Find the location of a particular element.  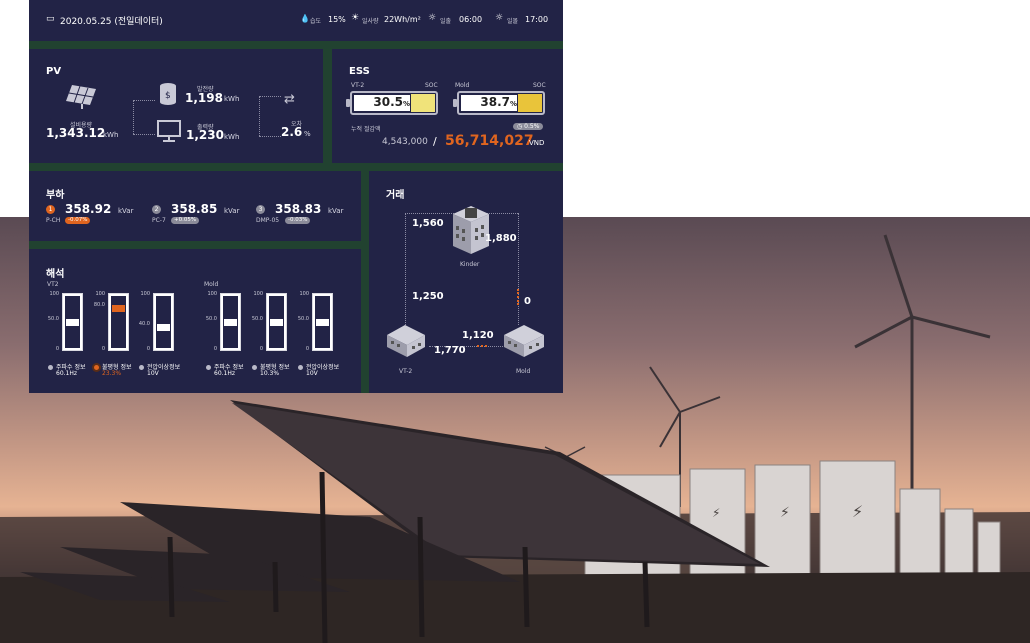

gauge-4-value: 60.1Hz is located at coordinates (225, 373).